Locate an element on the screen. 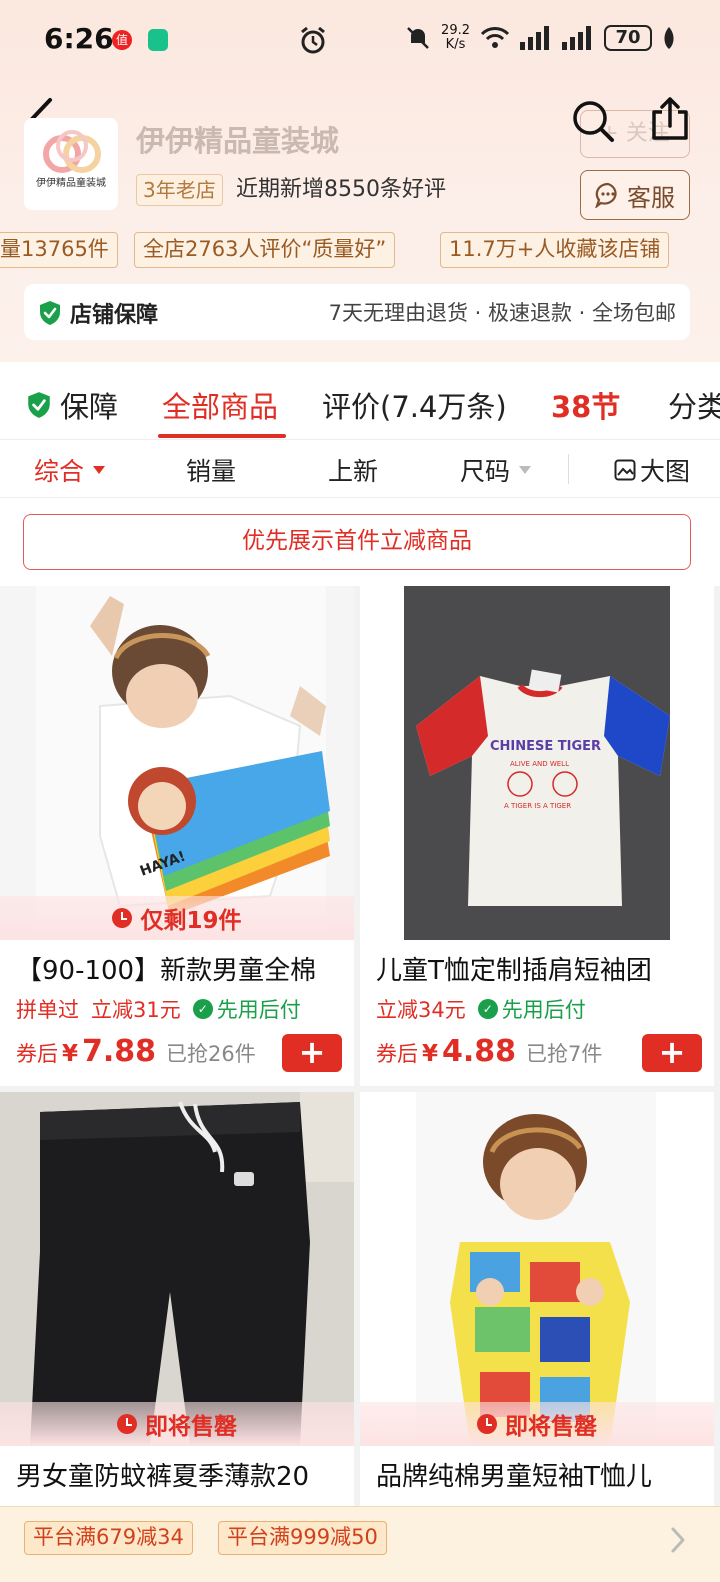  sort-comprehensive: 综合 is located at coordinates (70, 470).